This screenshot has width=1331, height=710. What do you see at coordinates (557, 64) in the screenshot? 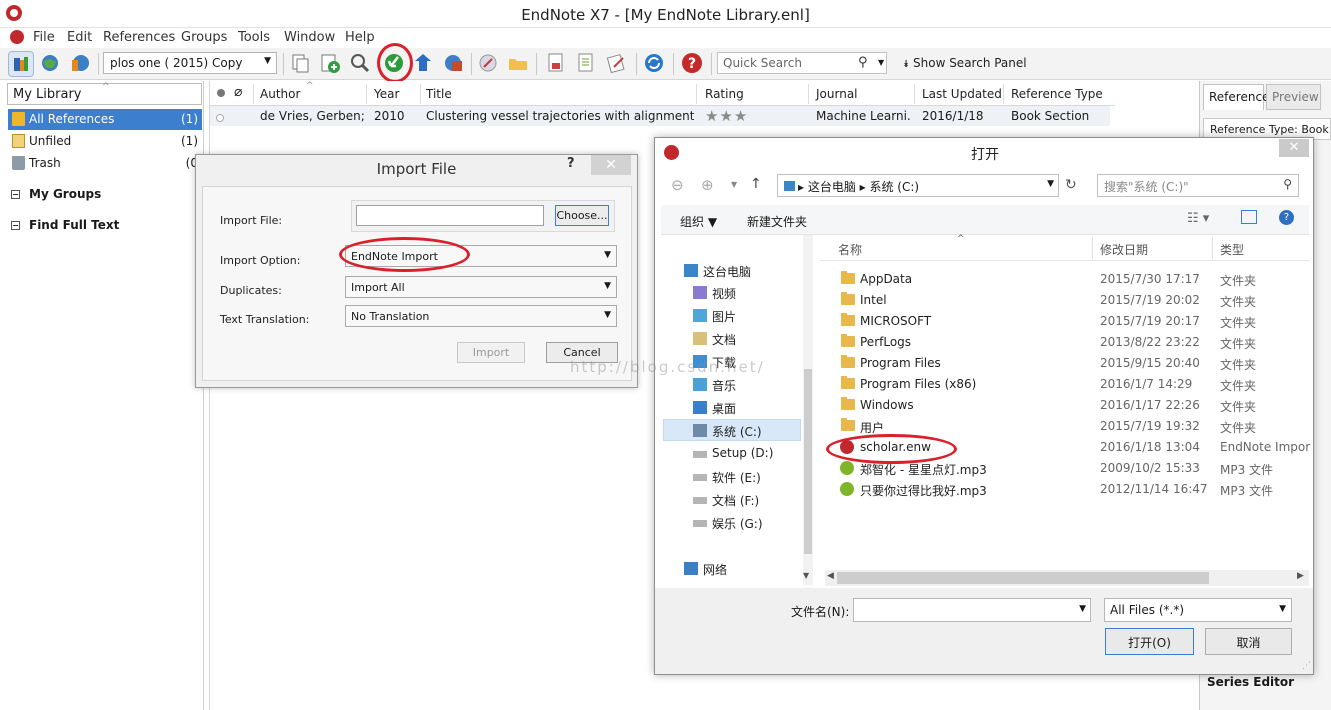
I see `insert-citation-icon` at bounding box center [557, 64].